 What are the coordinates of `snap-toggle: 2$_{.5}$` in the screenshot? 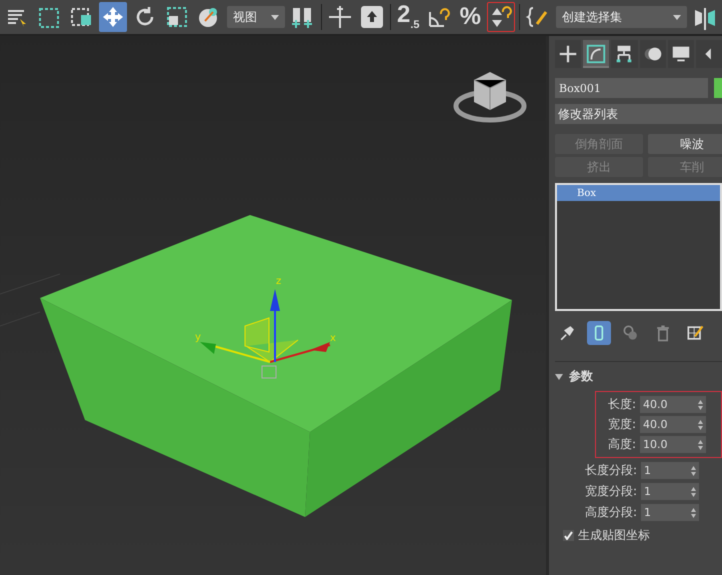 It's located at (408, 17).